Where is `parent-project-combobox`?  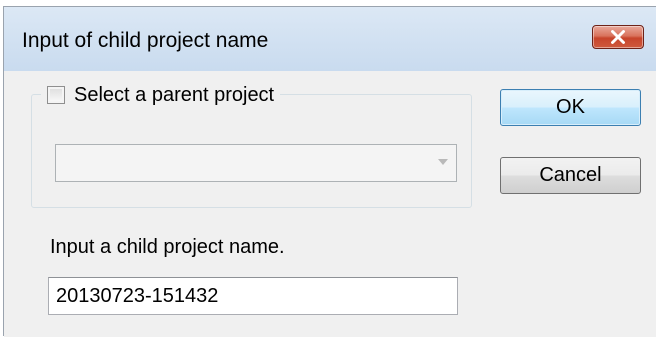
parent-project-combobox is located at coordinates (256, 163).